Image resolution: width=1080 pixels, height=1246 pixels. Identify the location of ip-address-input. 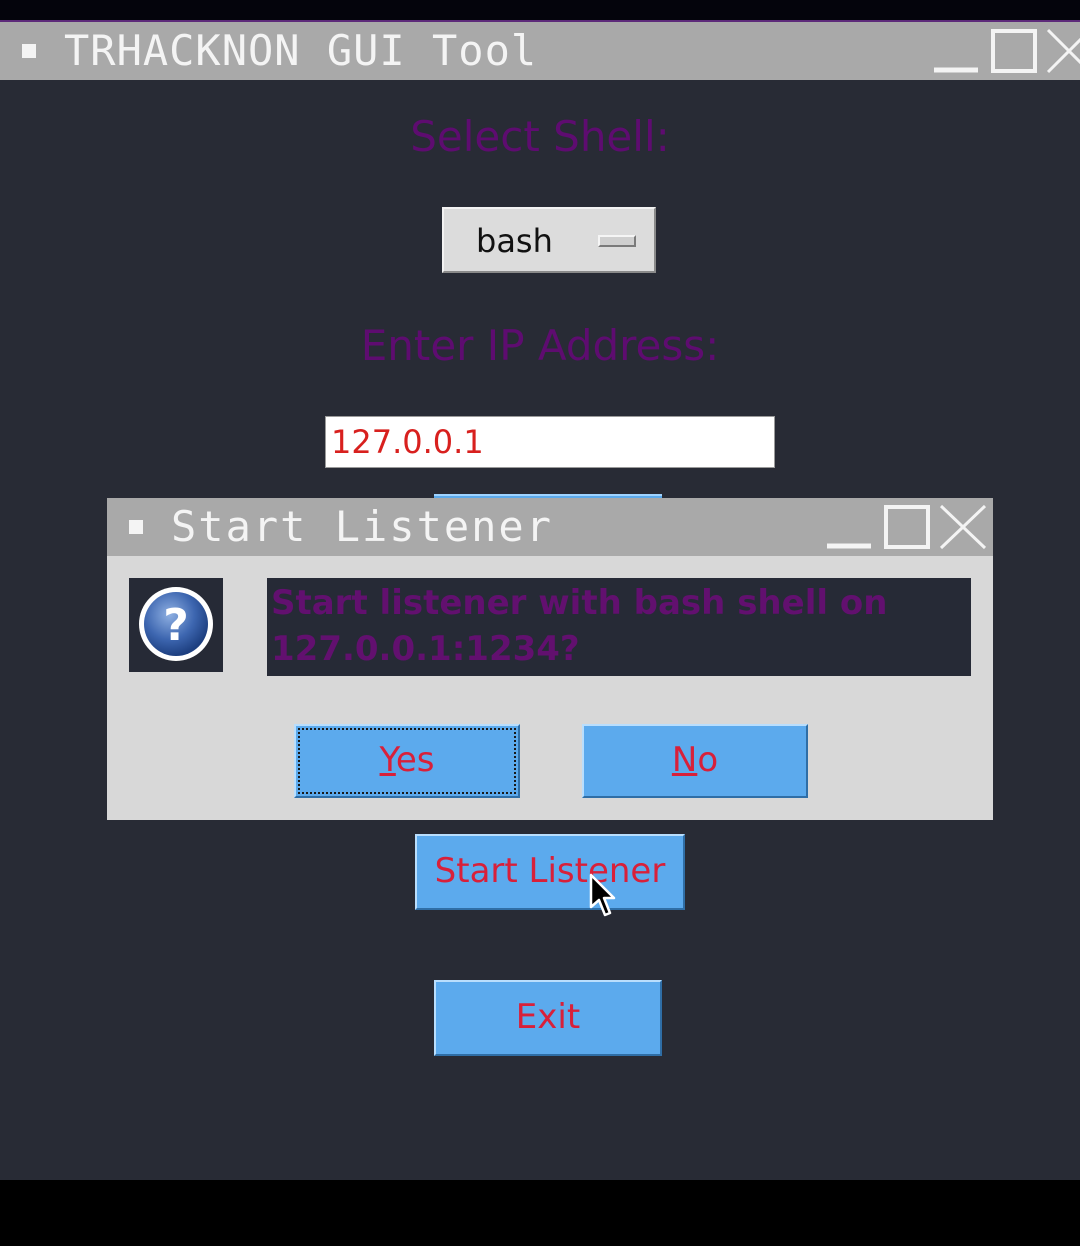
(550, 442).